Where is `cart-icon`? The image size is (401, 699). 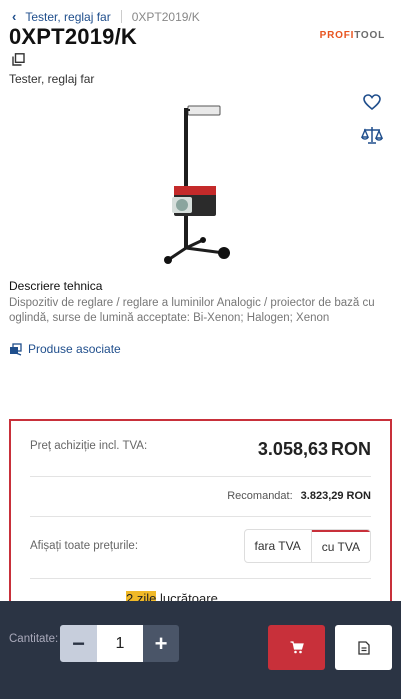
cart-icon is located at coordinates (297, 647).